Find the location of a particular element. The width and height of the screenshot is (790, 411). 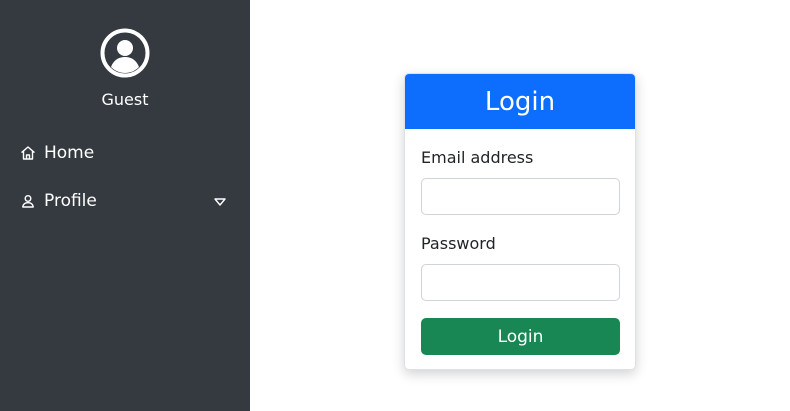

password-field is located at coordinates (520, 282).